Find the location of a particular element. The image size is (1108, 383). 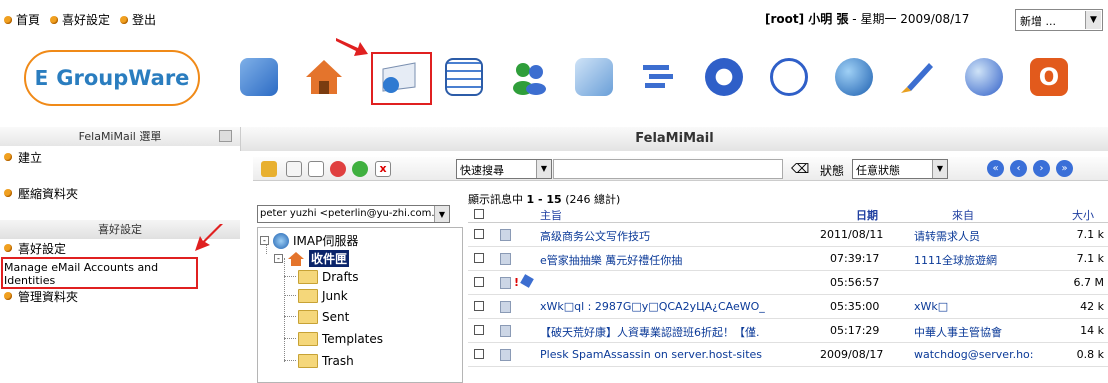

tree-folder-drafts: Drafts is located at coordinates (328, 277).